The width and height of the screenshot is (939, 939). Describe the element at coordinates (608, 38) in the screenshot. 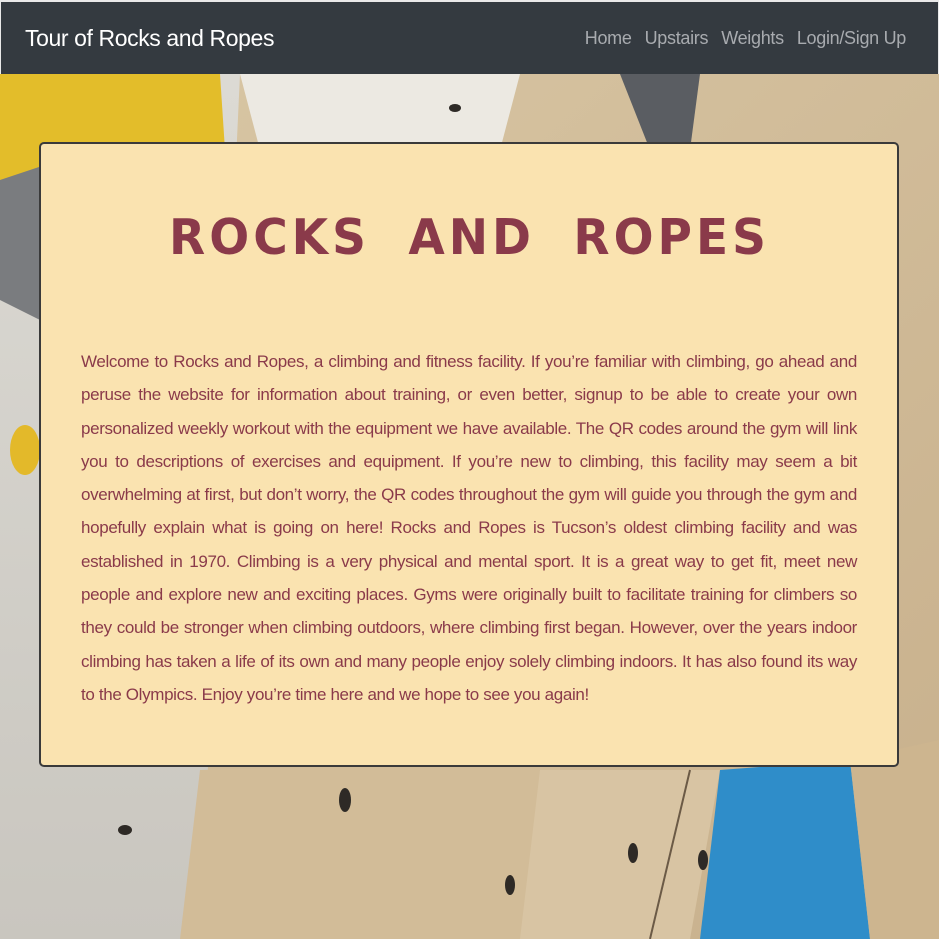

I see `nav-link-home: Home` at that location.